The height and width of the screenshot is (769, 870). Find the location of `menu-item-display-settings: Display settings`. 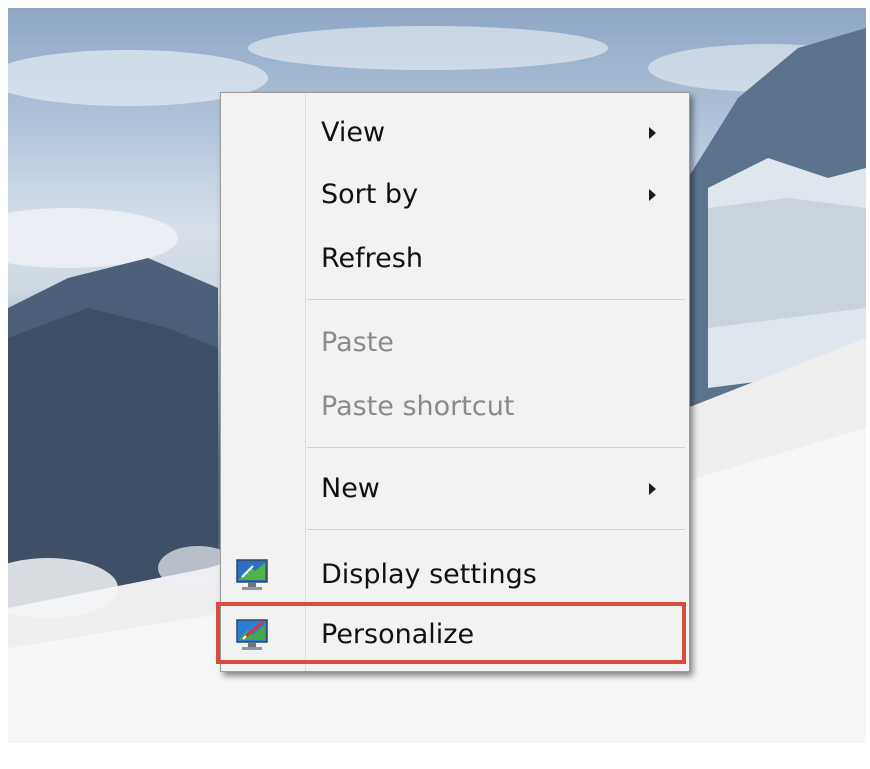

menu-item-display-settings: Display settings is located at coordinates (454, 575).